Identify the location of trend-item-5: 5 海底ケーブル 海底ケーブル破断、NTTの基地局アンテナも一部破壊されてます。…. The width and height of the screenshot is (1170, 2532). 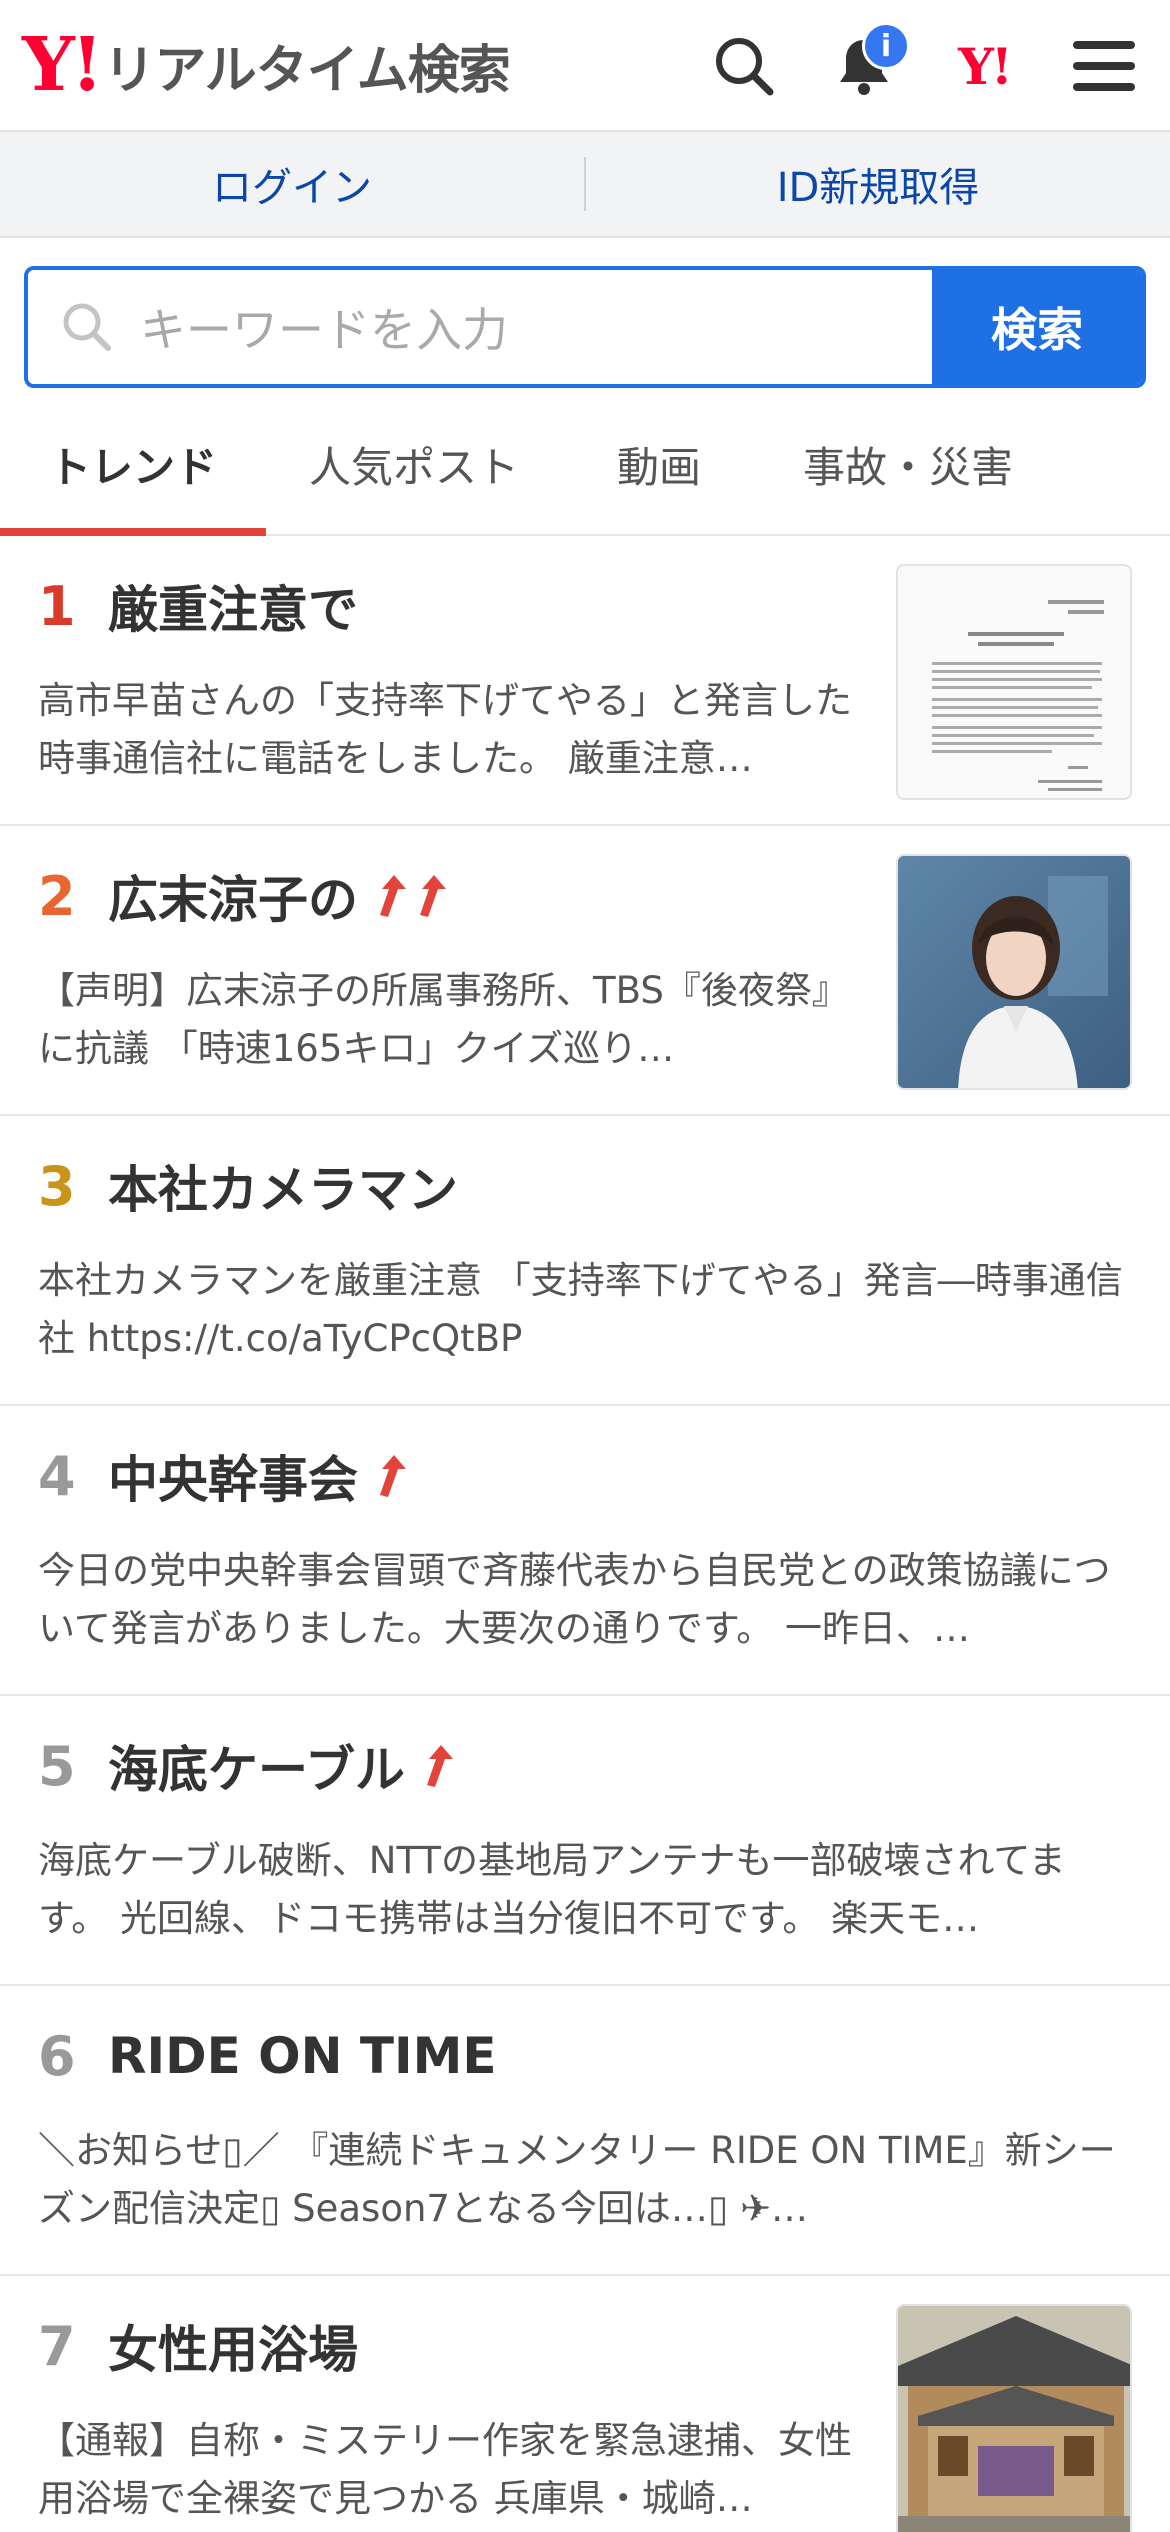
(585, 1841).